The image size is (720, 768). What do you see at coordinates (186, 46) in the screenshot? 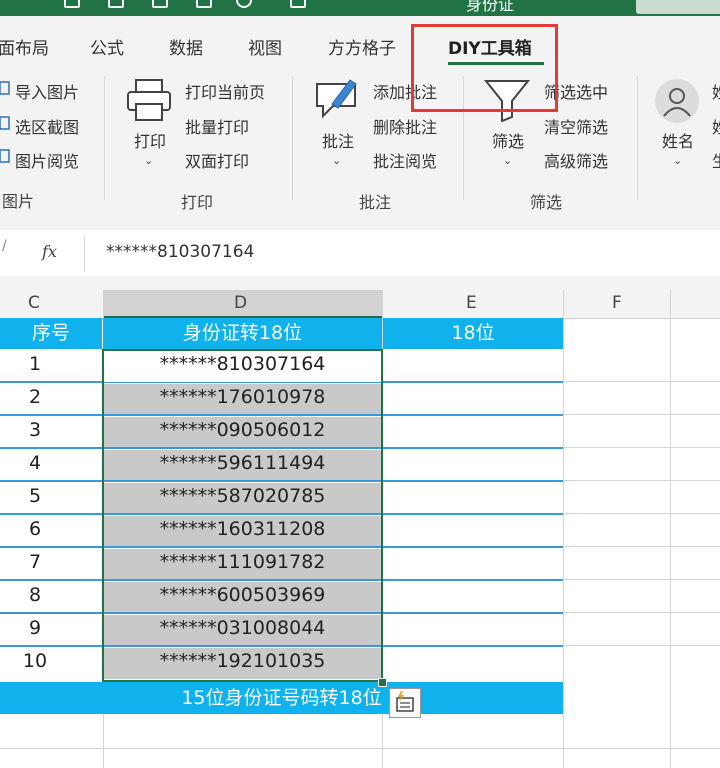
I see `tab-data: 数据` at bounding box center [186, 46].